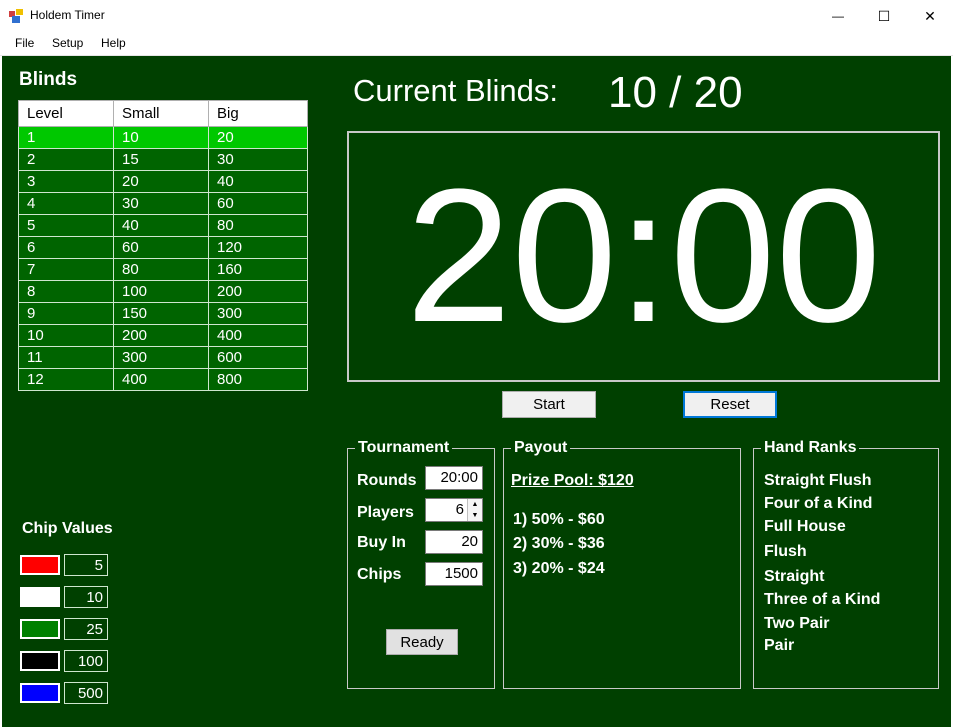  I want to click on close-button: ✕, so click(930, 16).